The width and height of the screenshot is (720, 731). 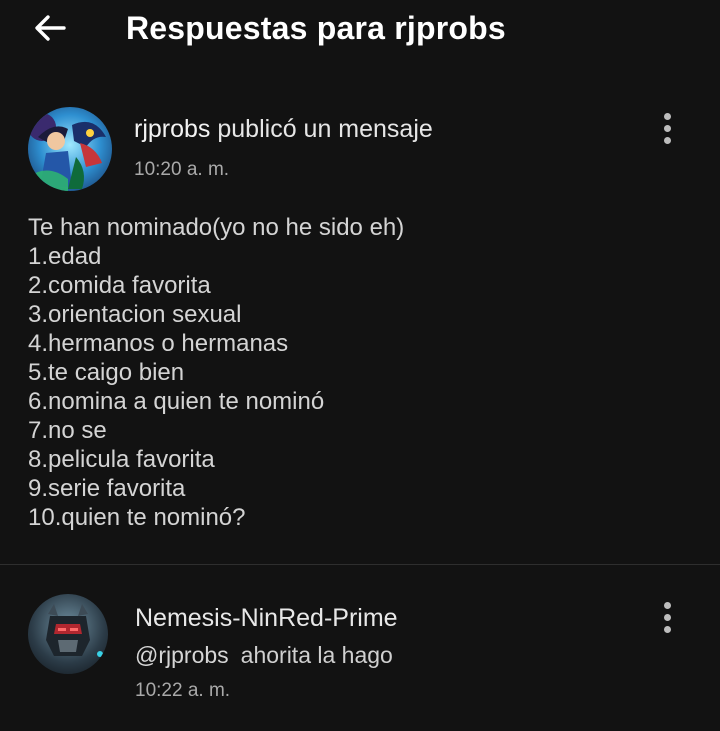 I want to click on reply-text: ahorita la hago, so click(x=316, y=655).